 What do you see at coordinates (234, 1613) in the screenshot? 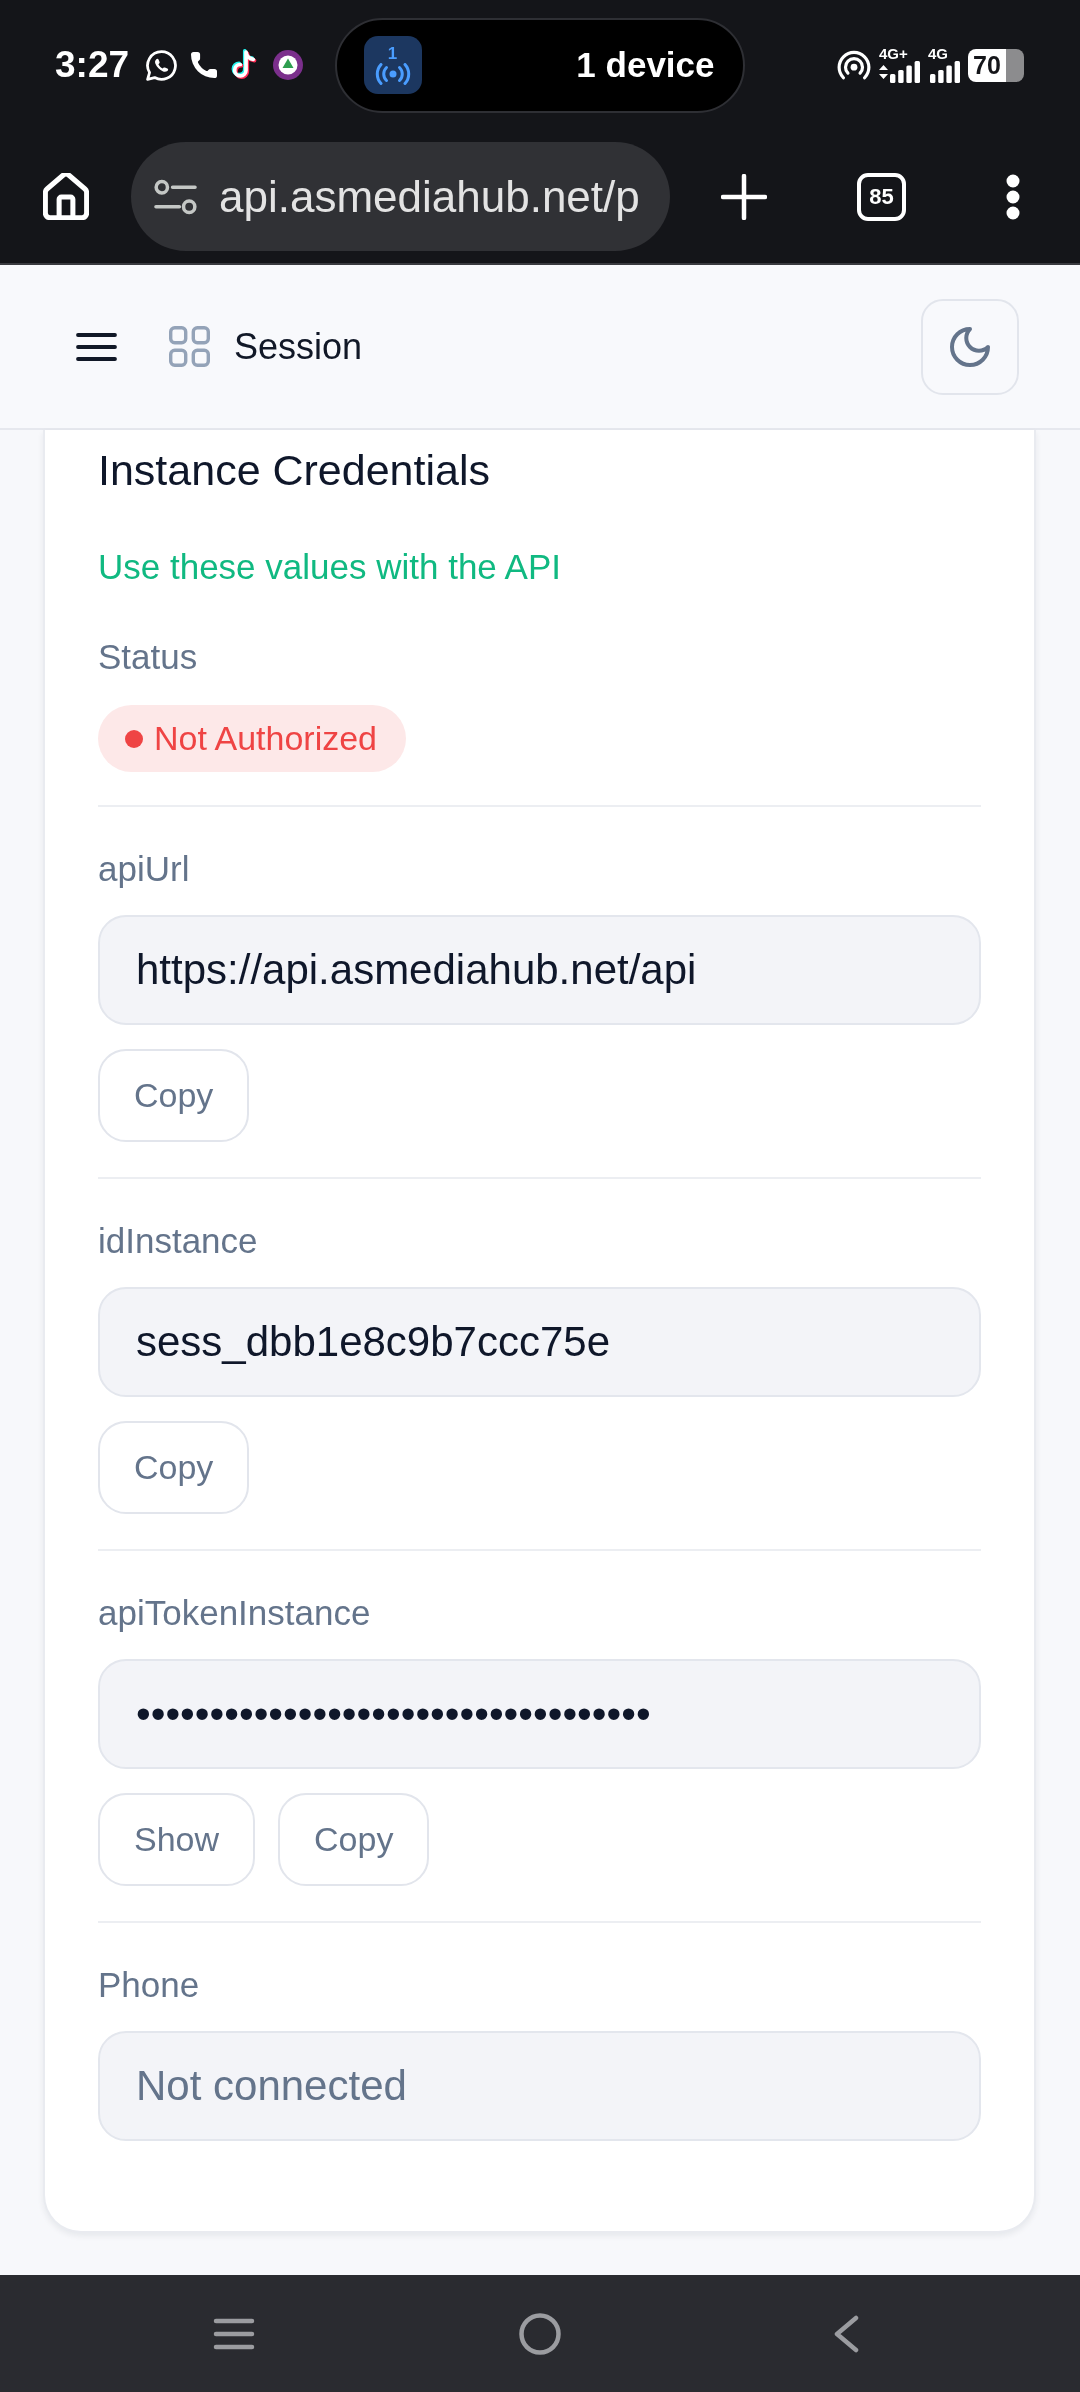
I see `field-label: apiTokenInstance` at bounding box center [234, 1613].